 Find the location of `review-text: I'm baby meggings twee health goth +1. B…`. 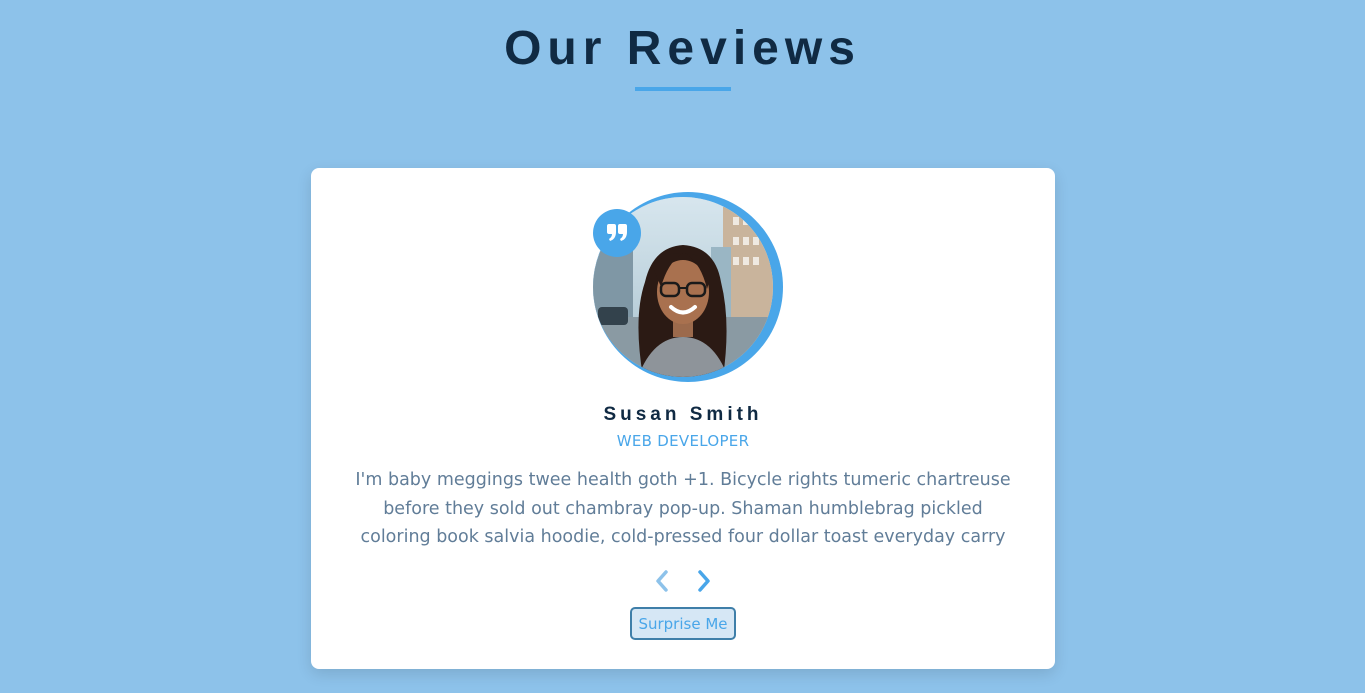

review-text: I'm baby meggings twee health goth +1. B… is located at coordinates (683, 508).